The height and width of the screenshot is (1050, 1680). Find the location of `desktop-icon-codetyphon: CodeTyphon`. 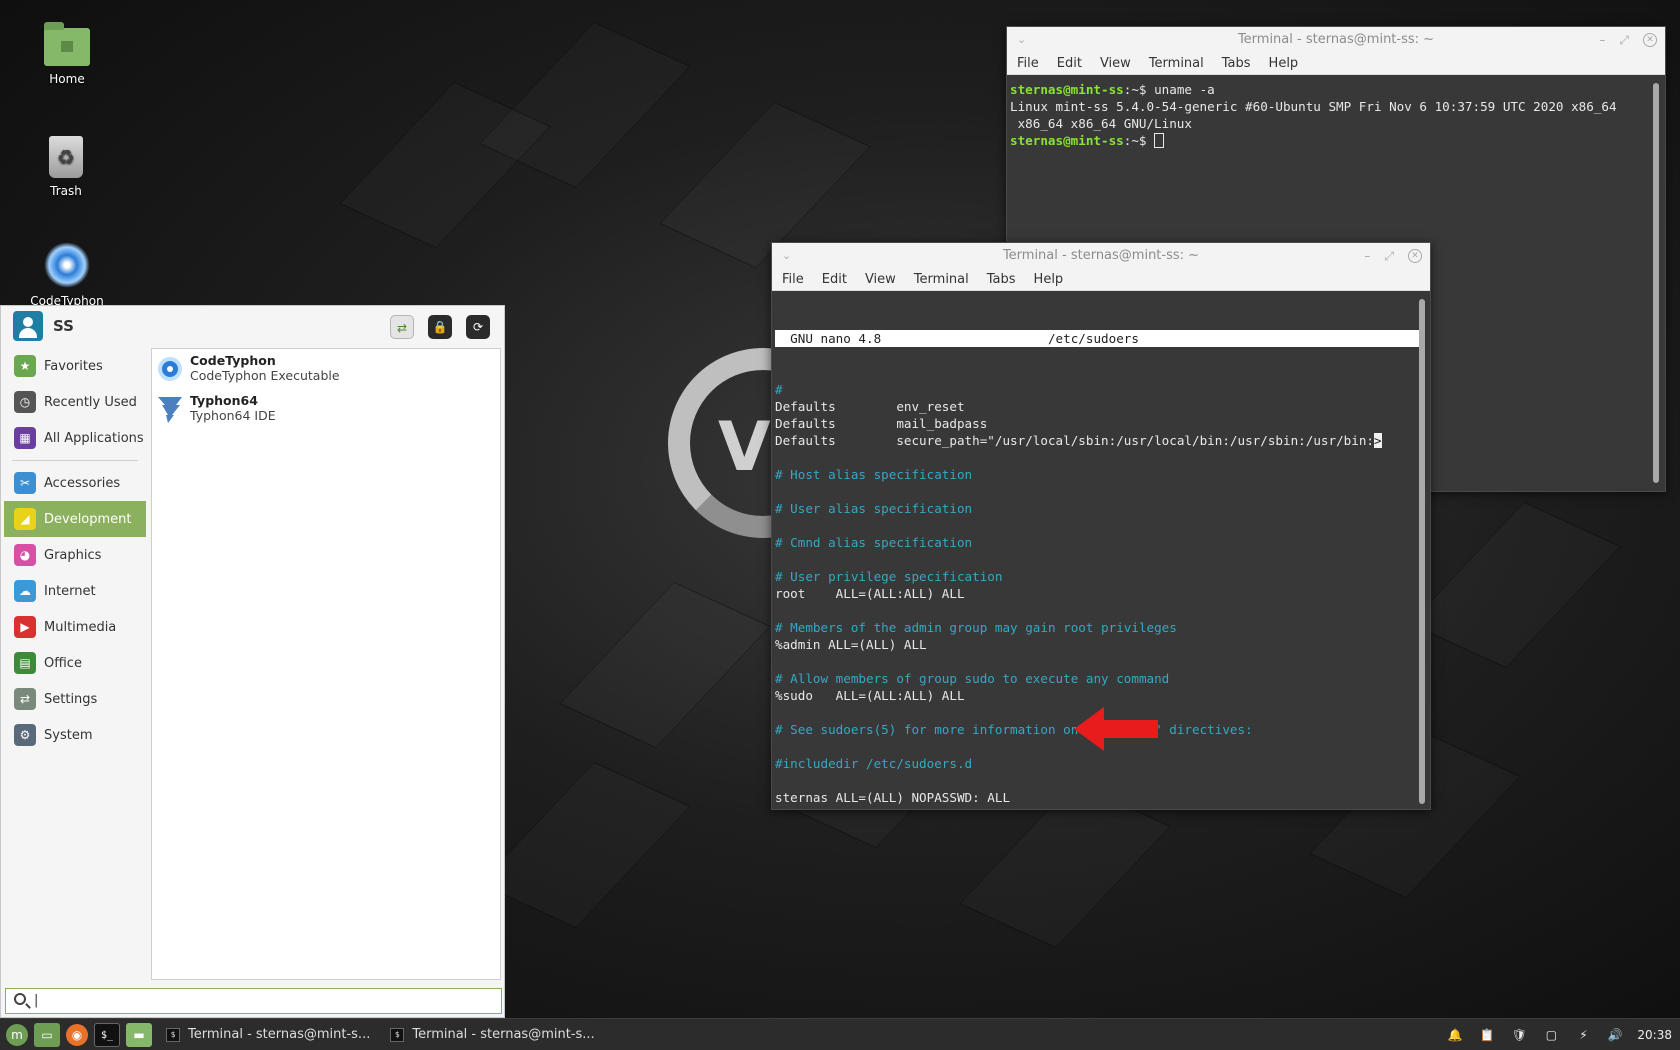

desktop-icon-codetyphon: CodeTyphon is located at coordinates (67, 275).